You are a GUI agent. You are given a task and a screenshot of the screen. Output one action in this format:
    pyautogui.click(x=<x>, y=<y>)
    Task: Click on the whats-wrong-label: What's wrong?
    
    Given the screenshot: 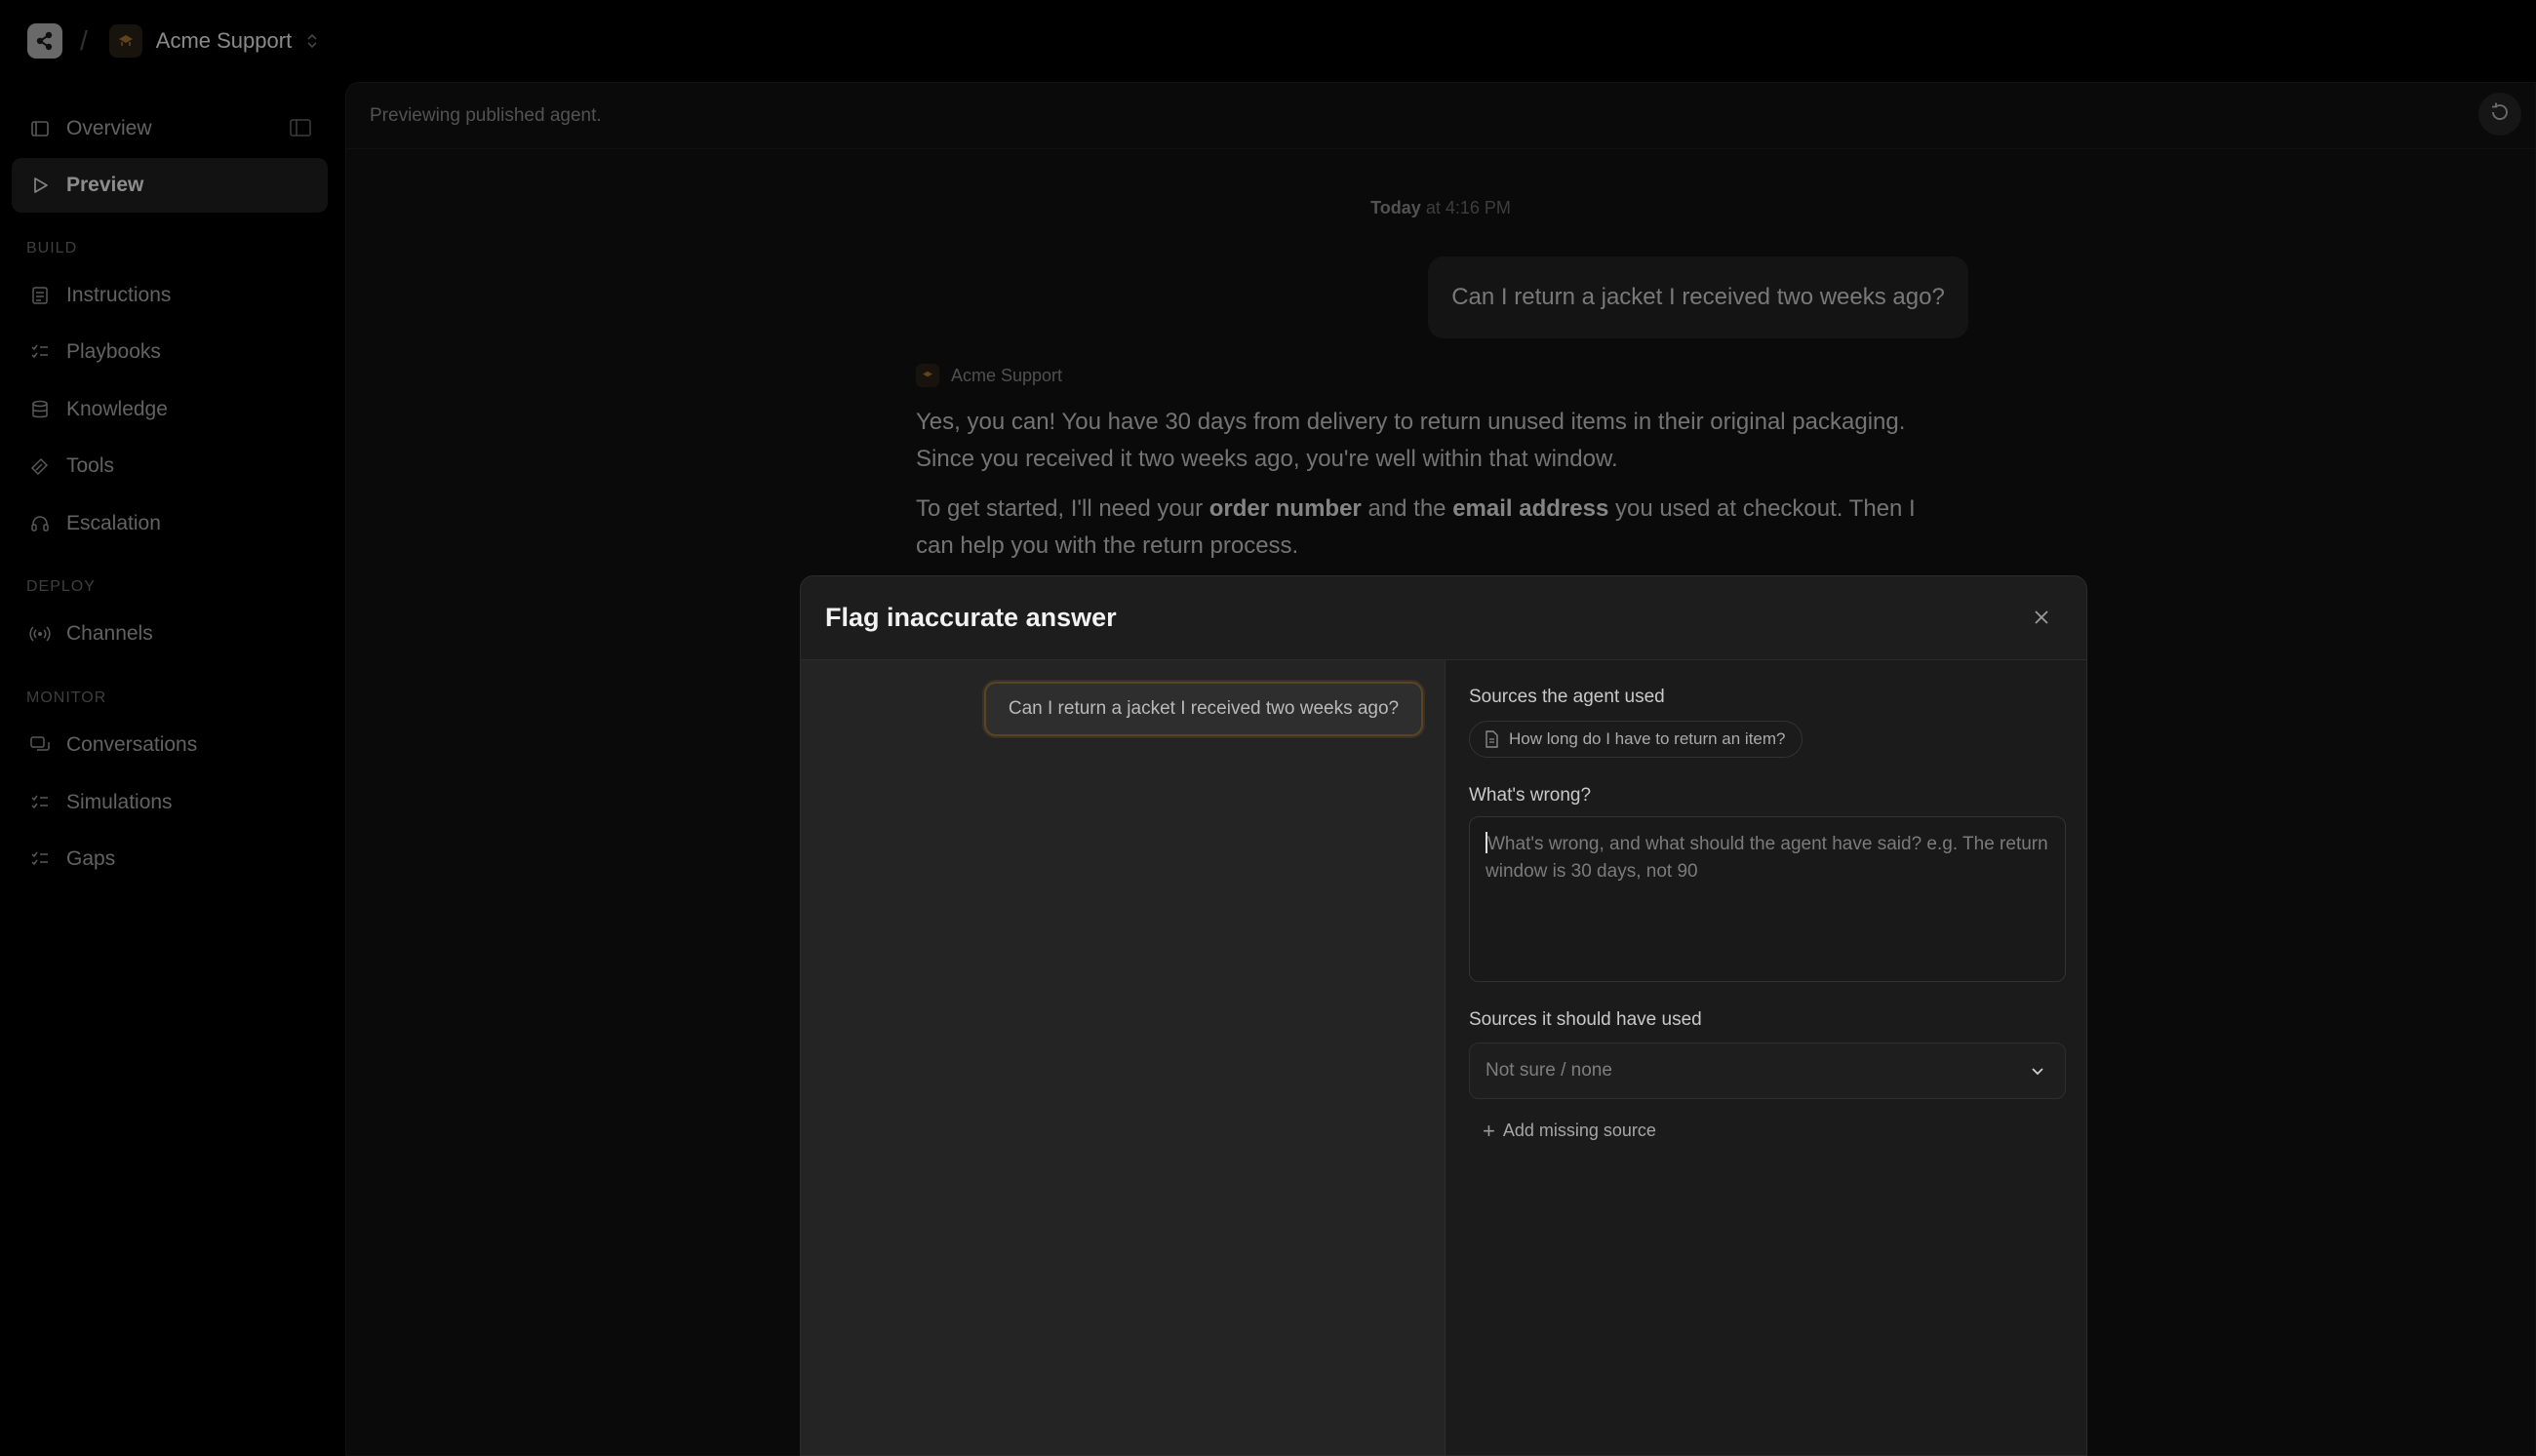 What is the action you would take?
    pyautogui.click(x=1531, y=795)
    